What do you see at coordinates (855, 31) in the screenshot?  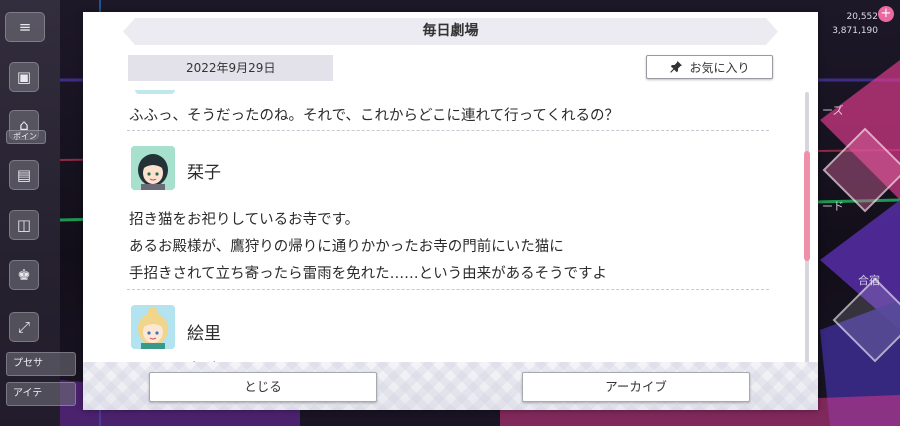 I see `coin-count-bottom: 3,871,190` at bounding box center [855, 31].